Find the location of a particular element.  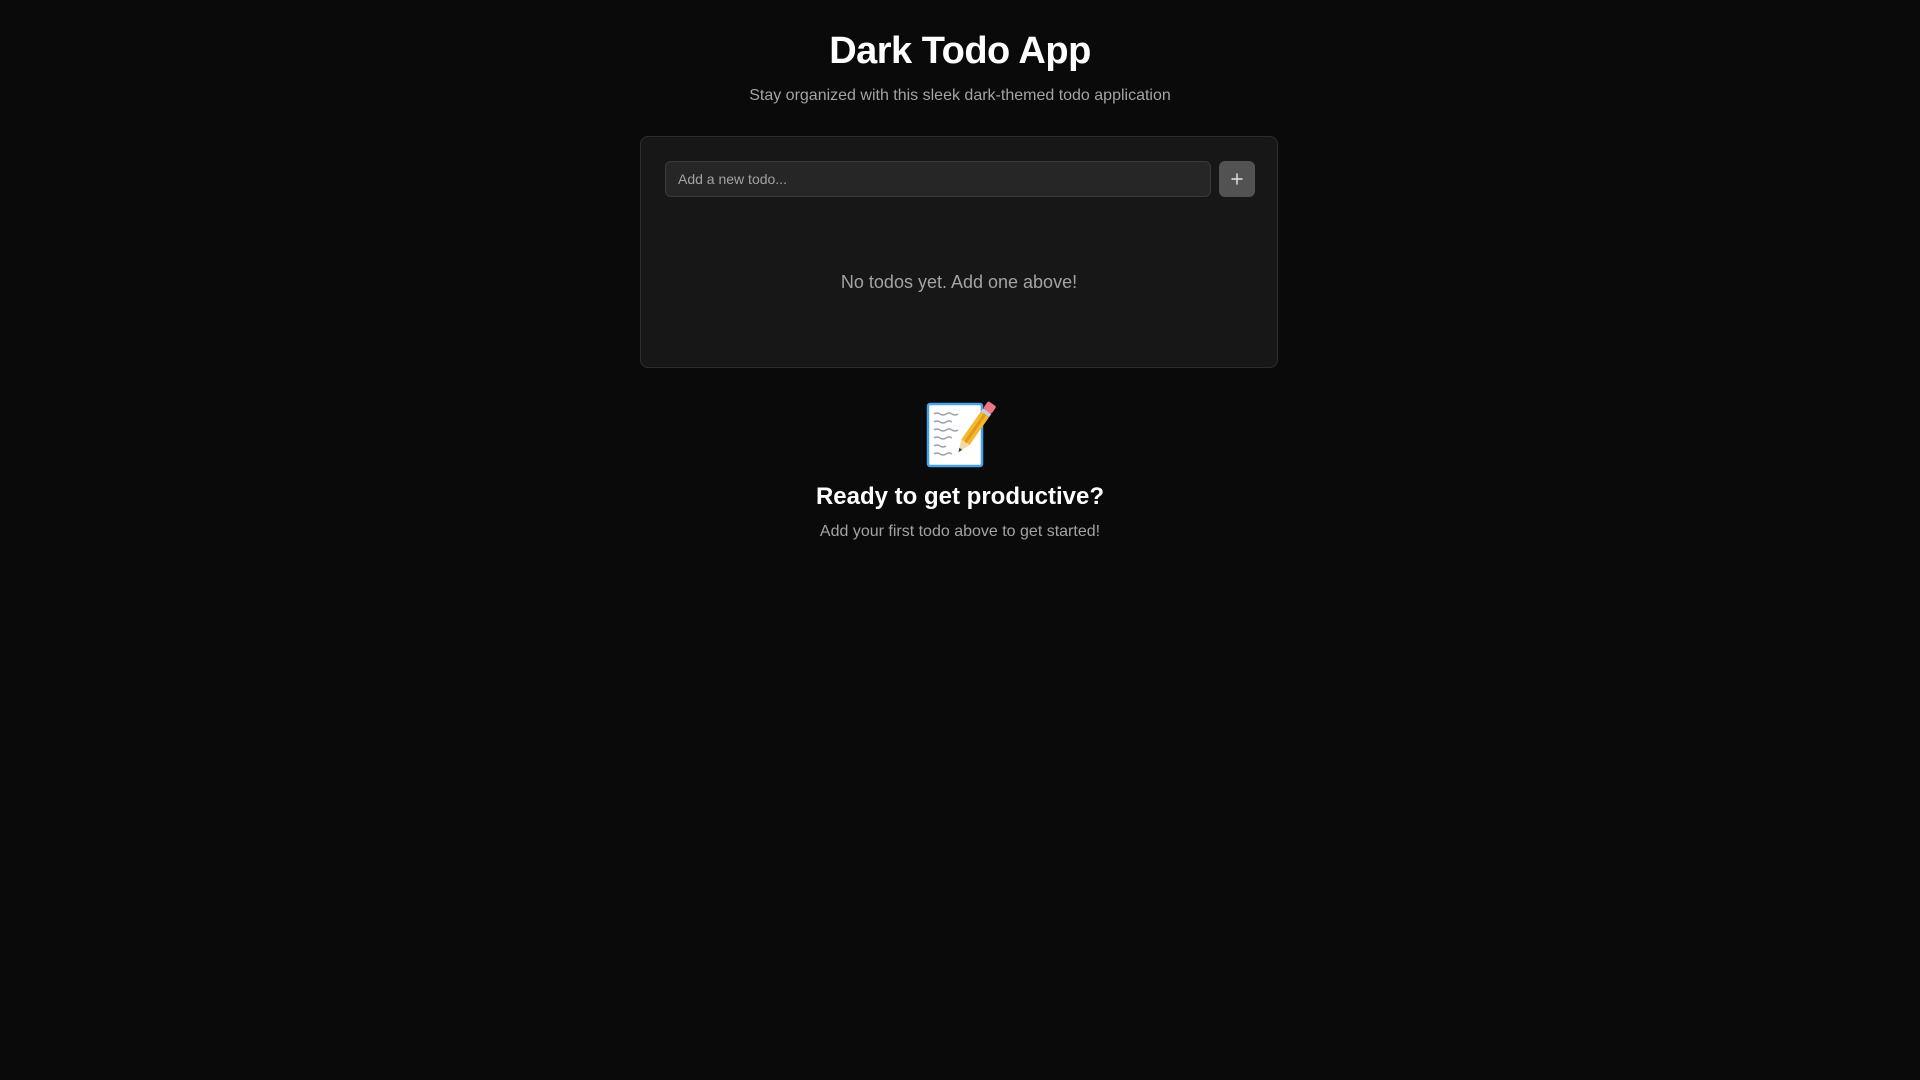

cta-heading: Ready to get productive? is located at coordinates (960, 496).